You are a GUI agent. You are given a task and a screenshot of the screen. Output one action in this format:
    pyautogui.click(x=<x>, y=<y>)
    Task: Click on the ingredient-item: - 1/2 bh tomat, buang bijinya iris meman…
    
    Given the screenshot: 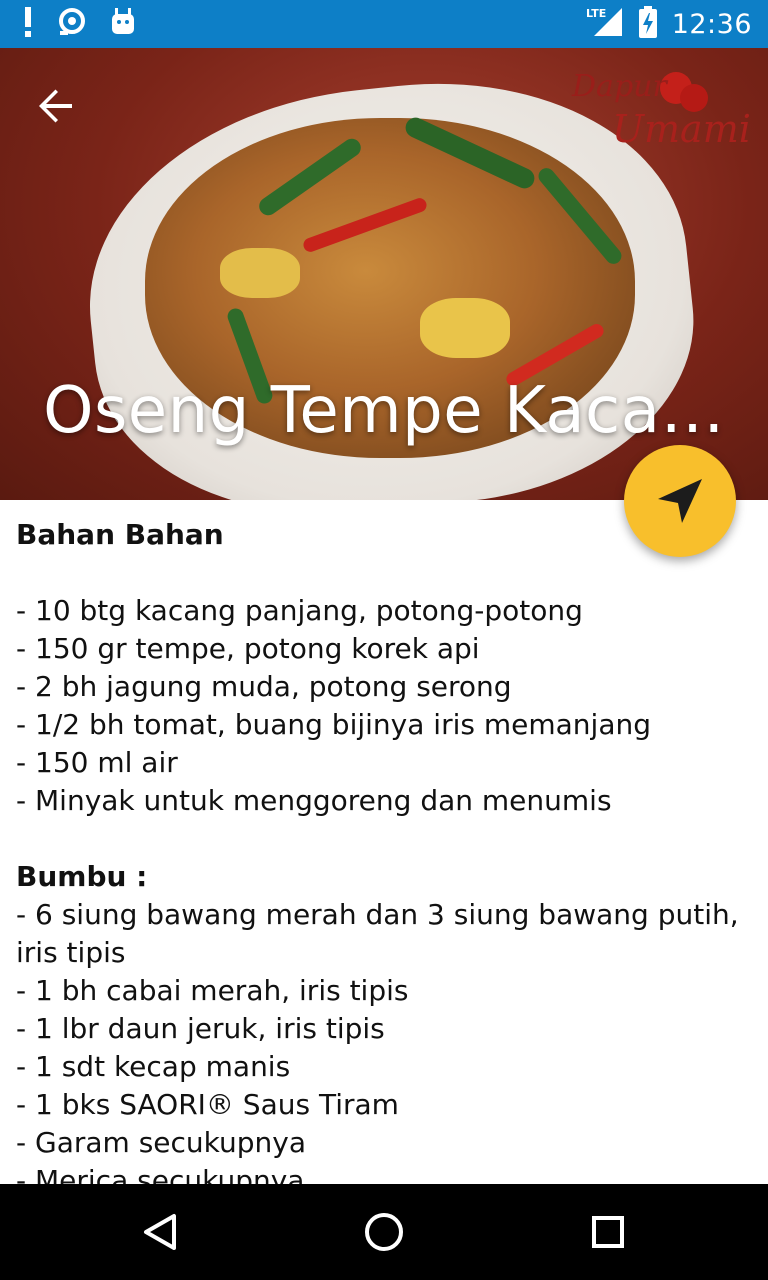 What is the action you would take?
    pyautogui.click(x=333, y=724)
    